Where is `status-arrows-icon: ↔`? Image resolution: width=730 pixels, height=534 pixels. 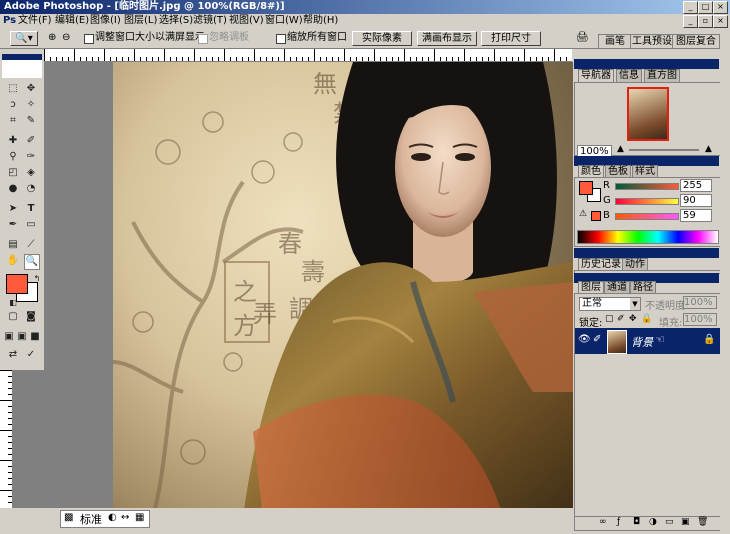 status-arrows-icon: ↔ is located at coordinates (125, 517).